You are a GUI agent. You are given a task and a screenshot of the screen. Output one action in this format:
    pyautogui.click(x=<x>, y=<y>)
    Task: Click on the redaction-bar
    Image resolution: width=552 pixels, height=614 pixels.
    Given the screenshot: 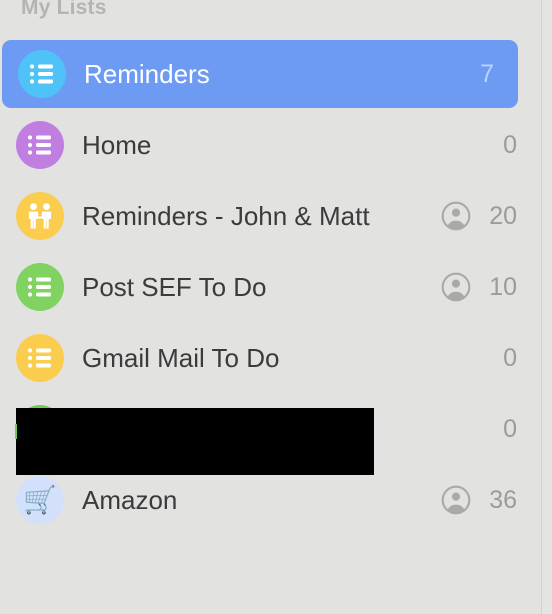 What is the action you would take?
    pyautogui.click(x=194, y=441)
    